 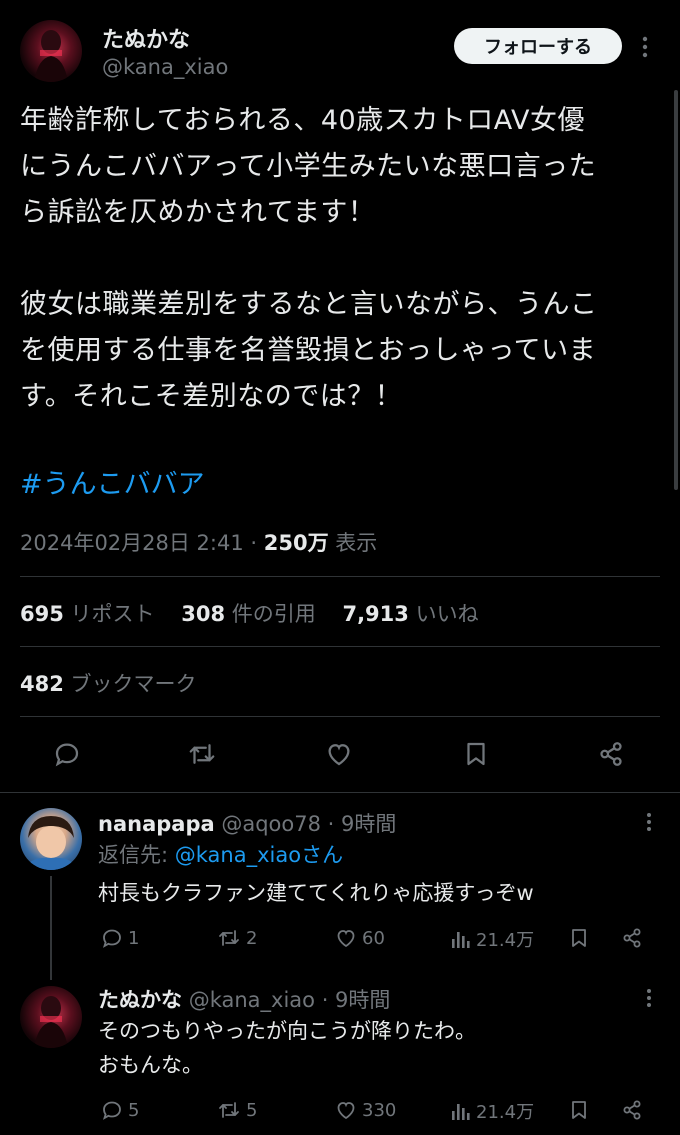 I want to click on timestamp: 2024年02月28日 2:41, so click(x=132, y=543).